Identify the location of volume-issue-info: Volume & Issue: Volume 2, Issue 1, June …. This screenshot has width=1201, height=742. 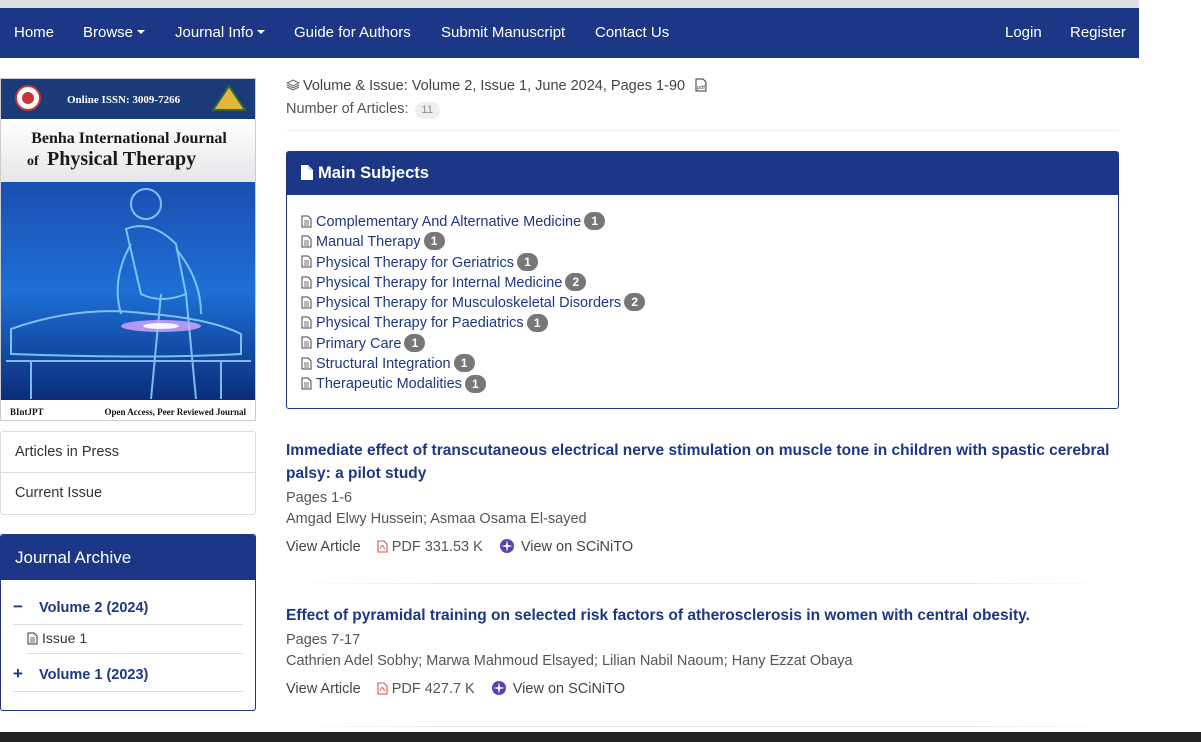
(498, 86).